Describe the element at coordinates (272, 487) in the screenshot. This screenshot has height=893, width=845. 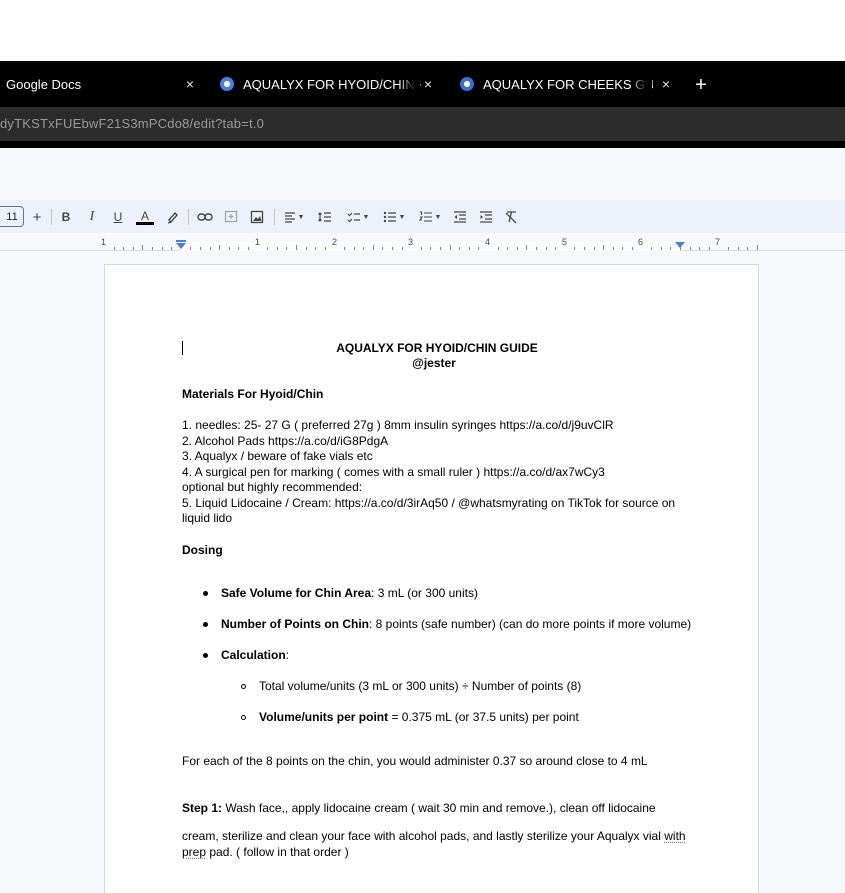
I see `materials-line: optional but highly recommended:` at that location.